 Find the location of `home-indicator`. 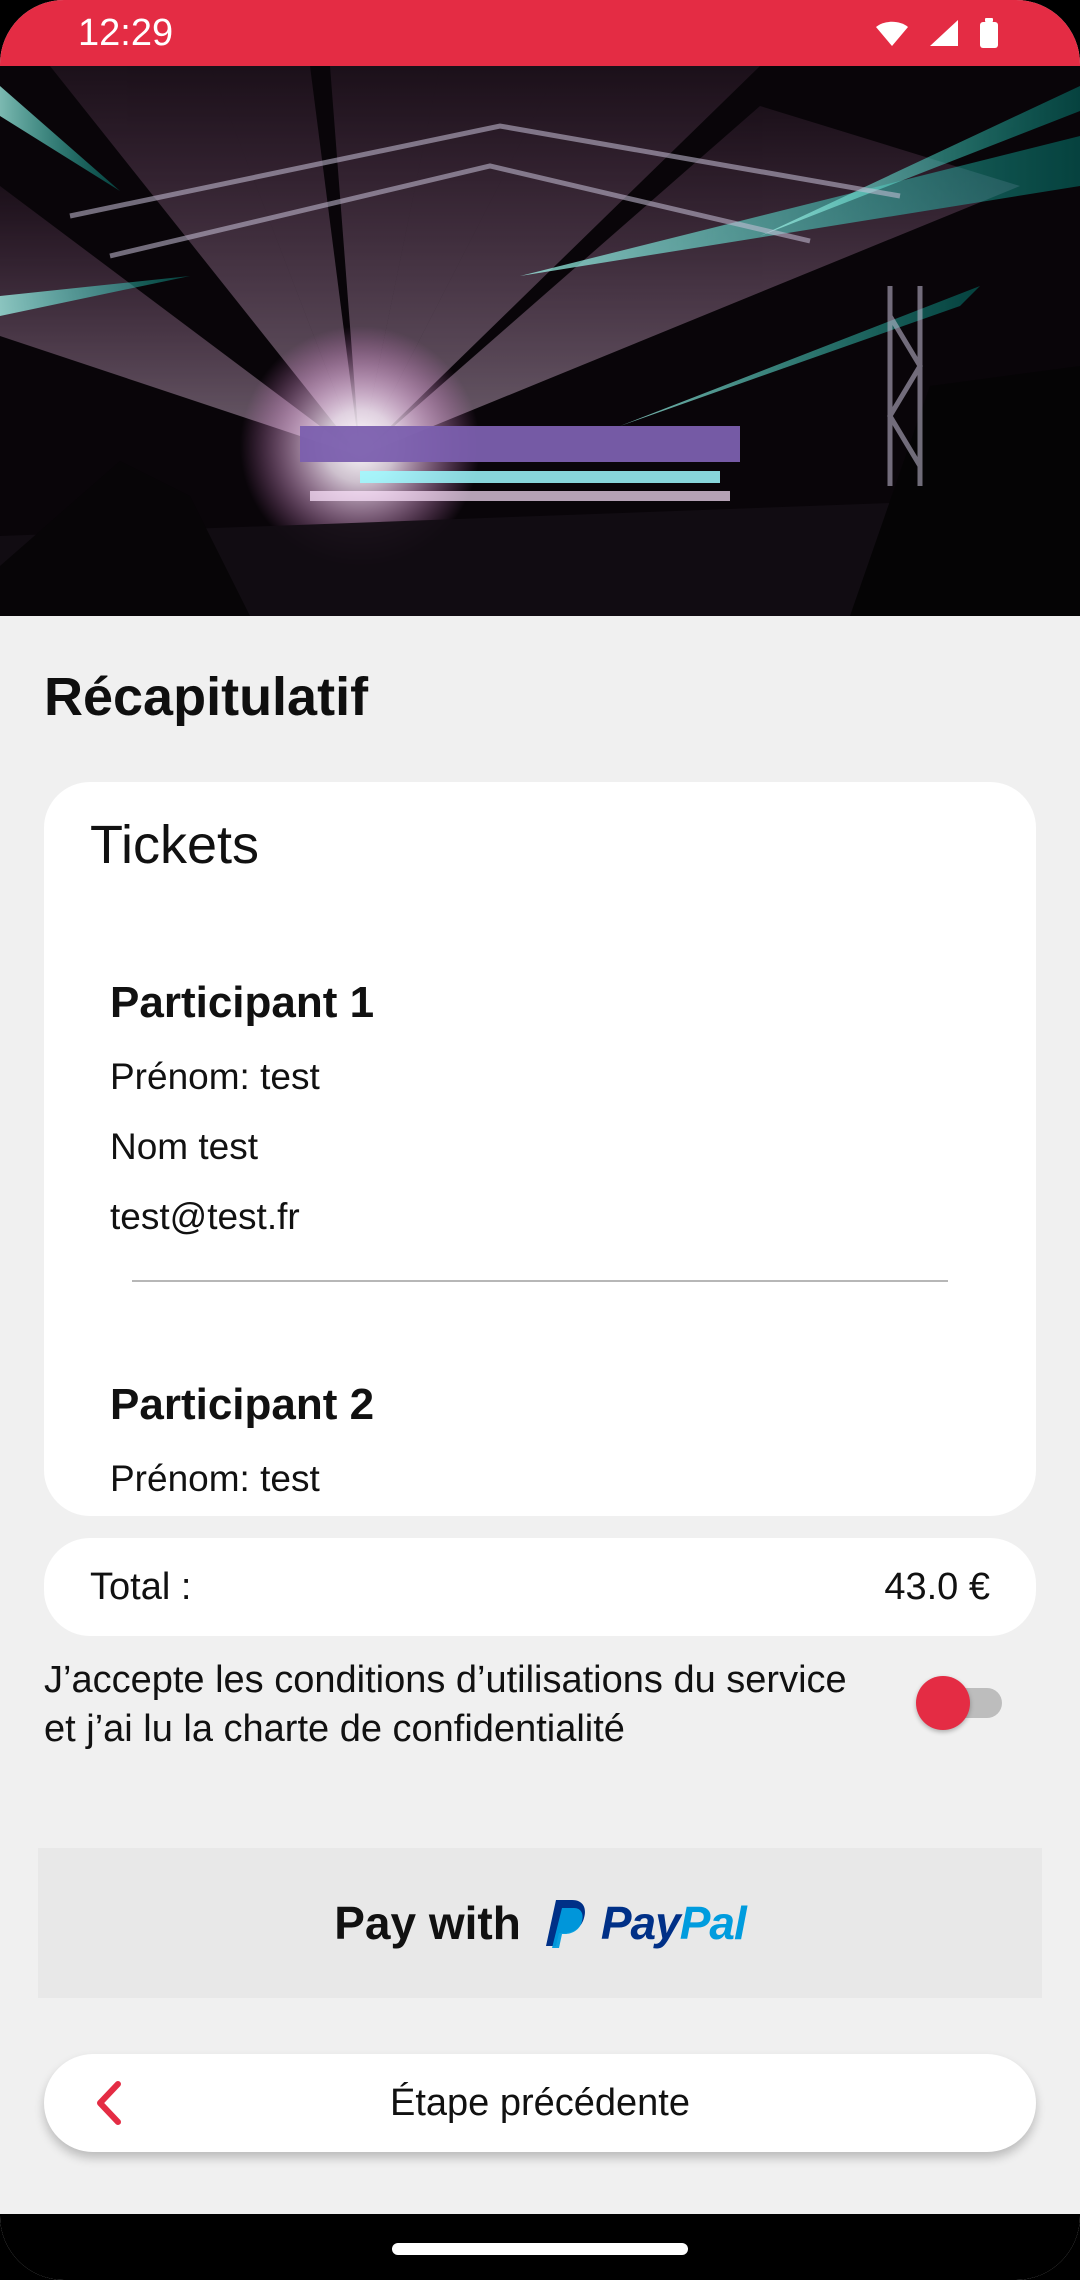

home-indicator is located at coordinates (540, 2249).